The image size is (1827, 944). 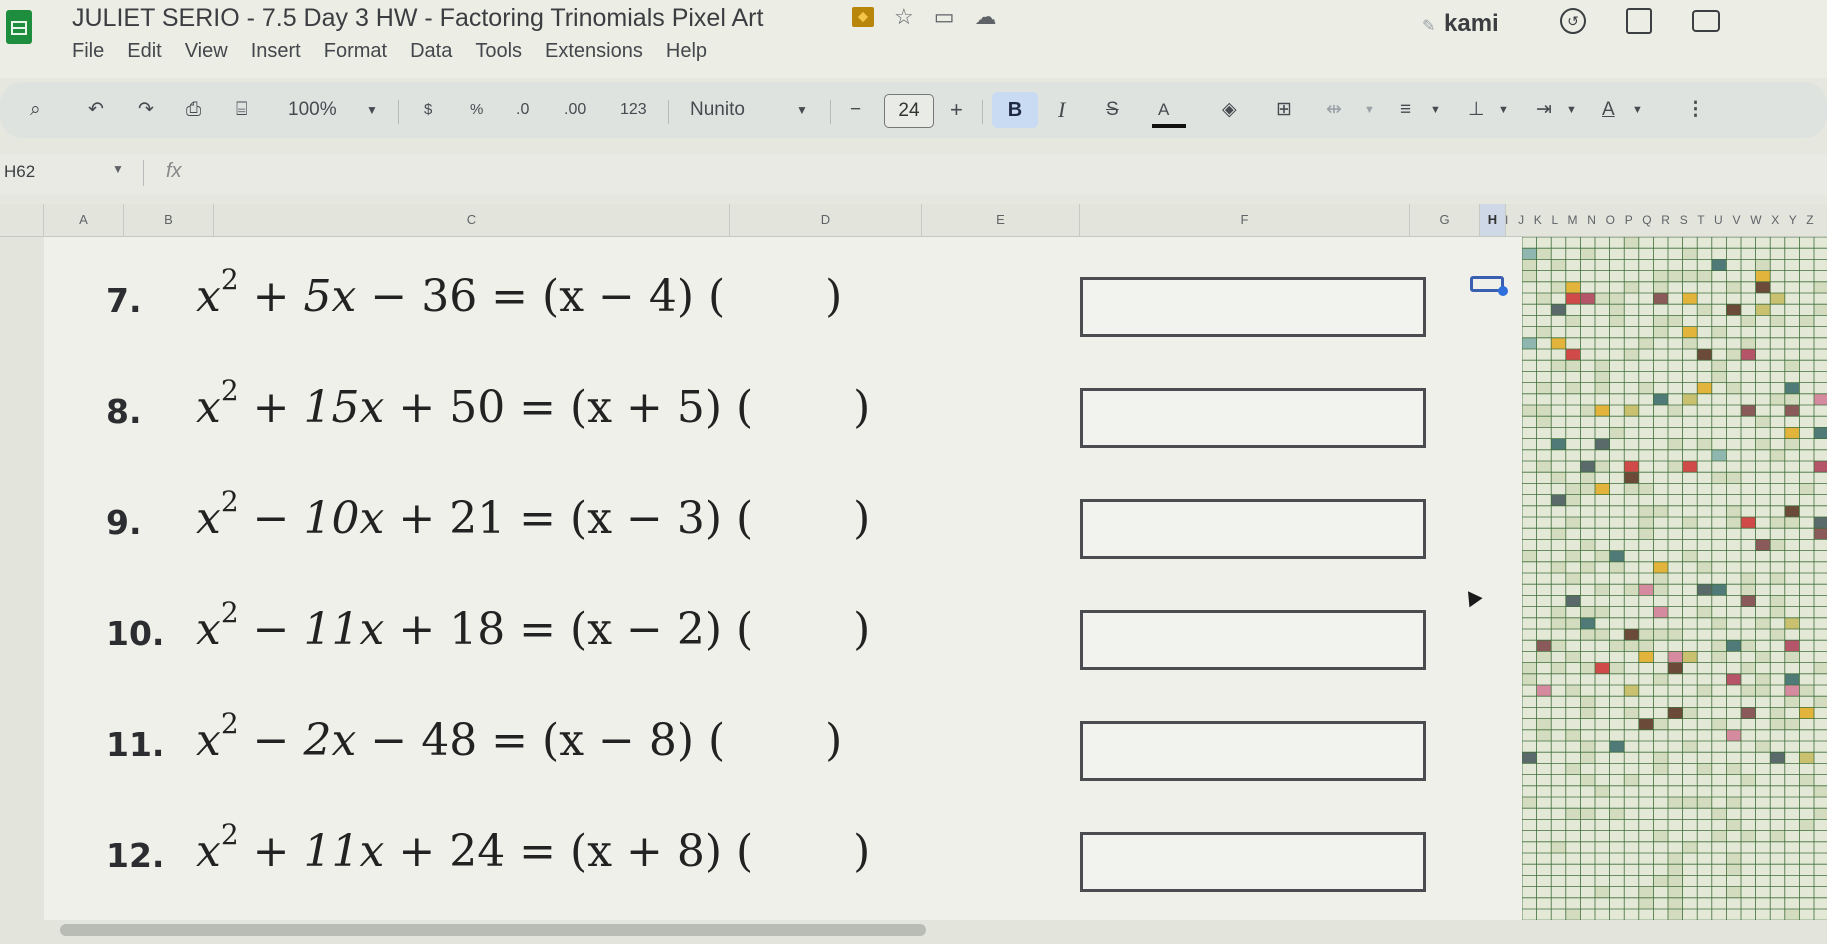 I want to click on menu-insert: Insert, so click(x=276, y=51).